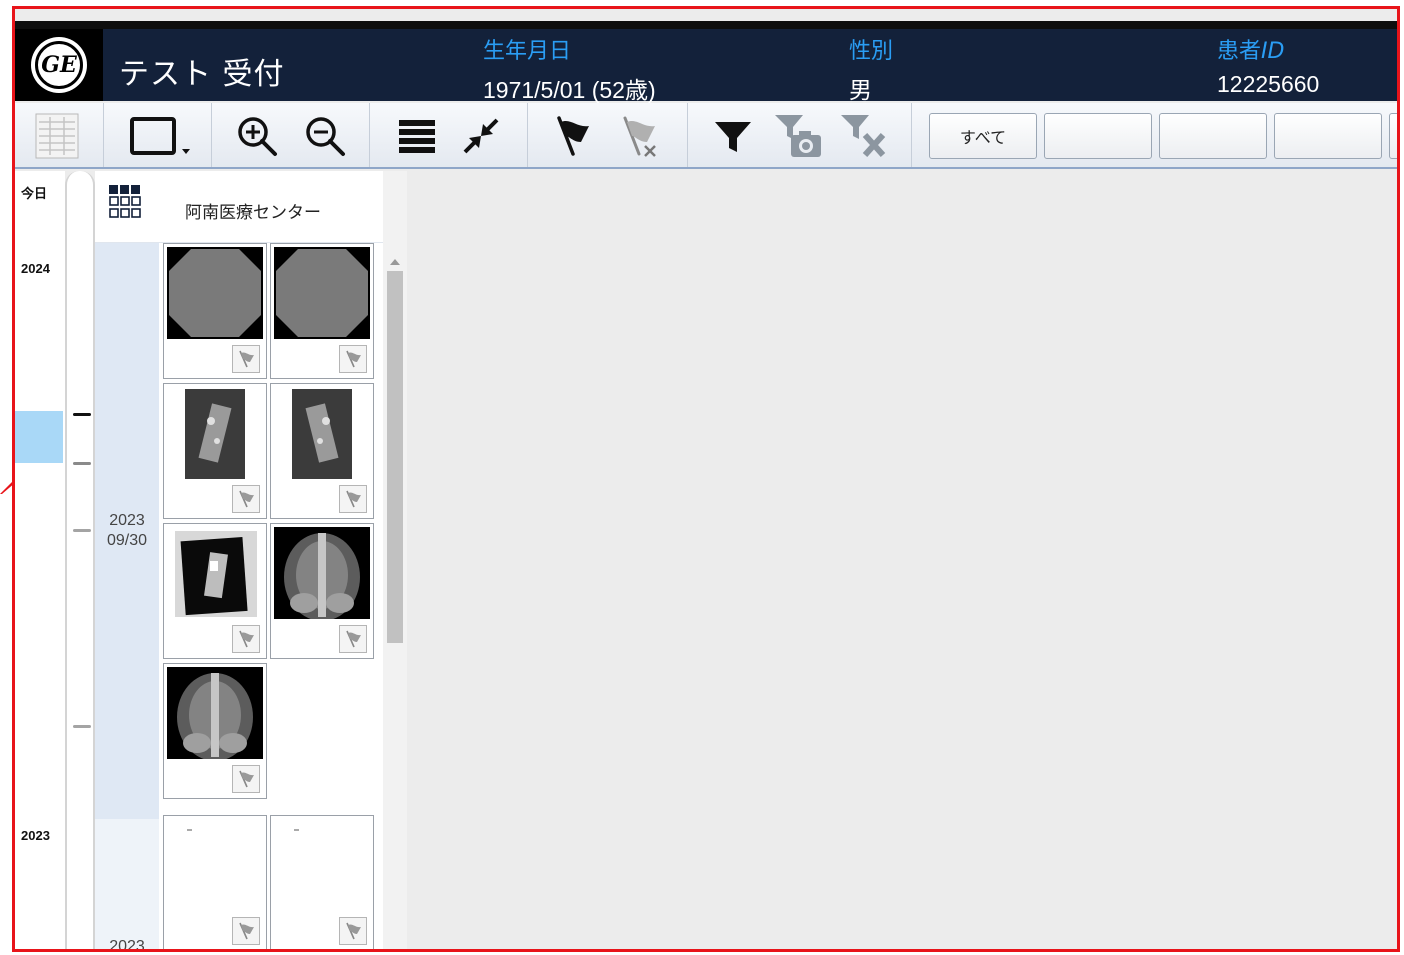  I want to click on filter-button-all: すべて, so click(983, 136).